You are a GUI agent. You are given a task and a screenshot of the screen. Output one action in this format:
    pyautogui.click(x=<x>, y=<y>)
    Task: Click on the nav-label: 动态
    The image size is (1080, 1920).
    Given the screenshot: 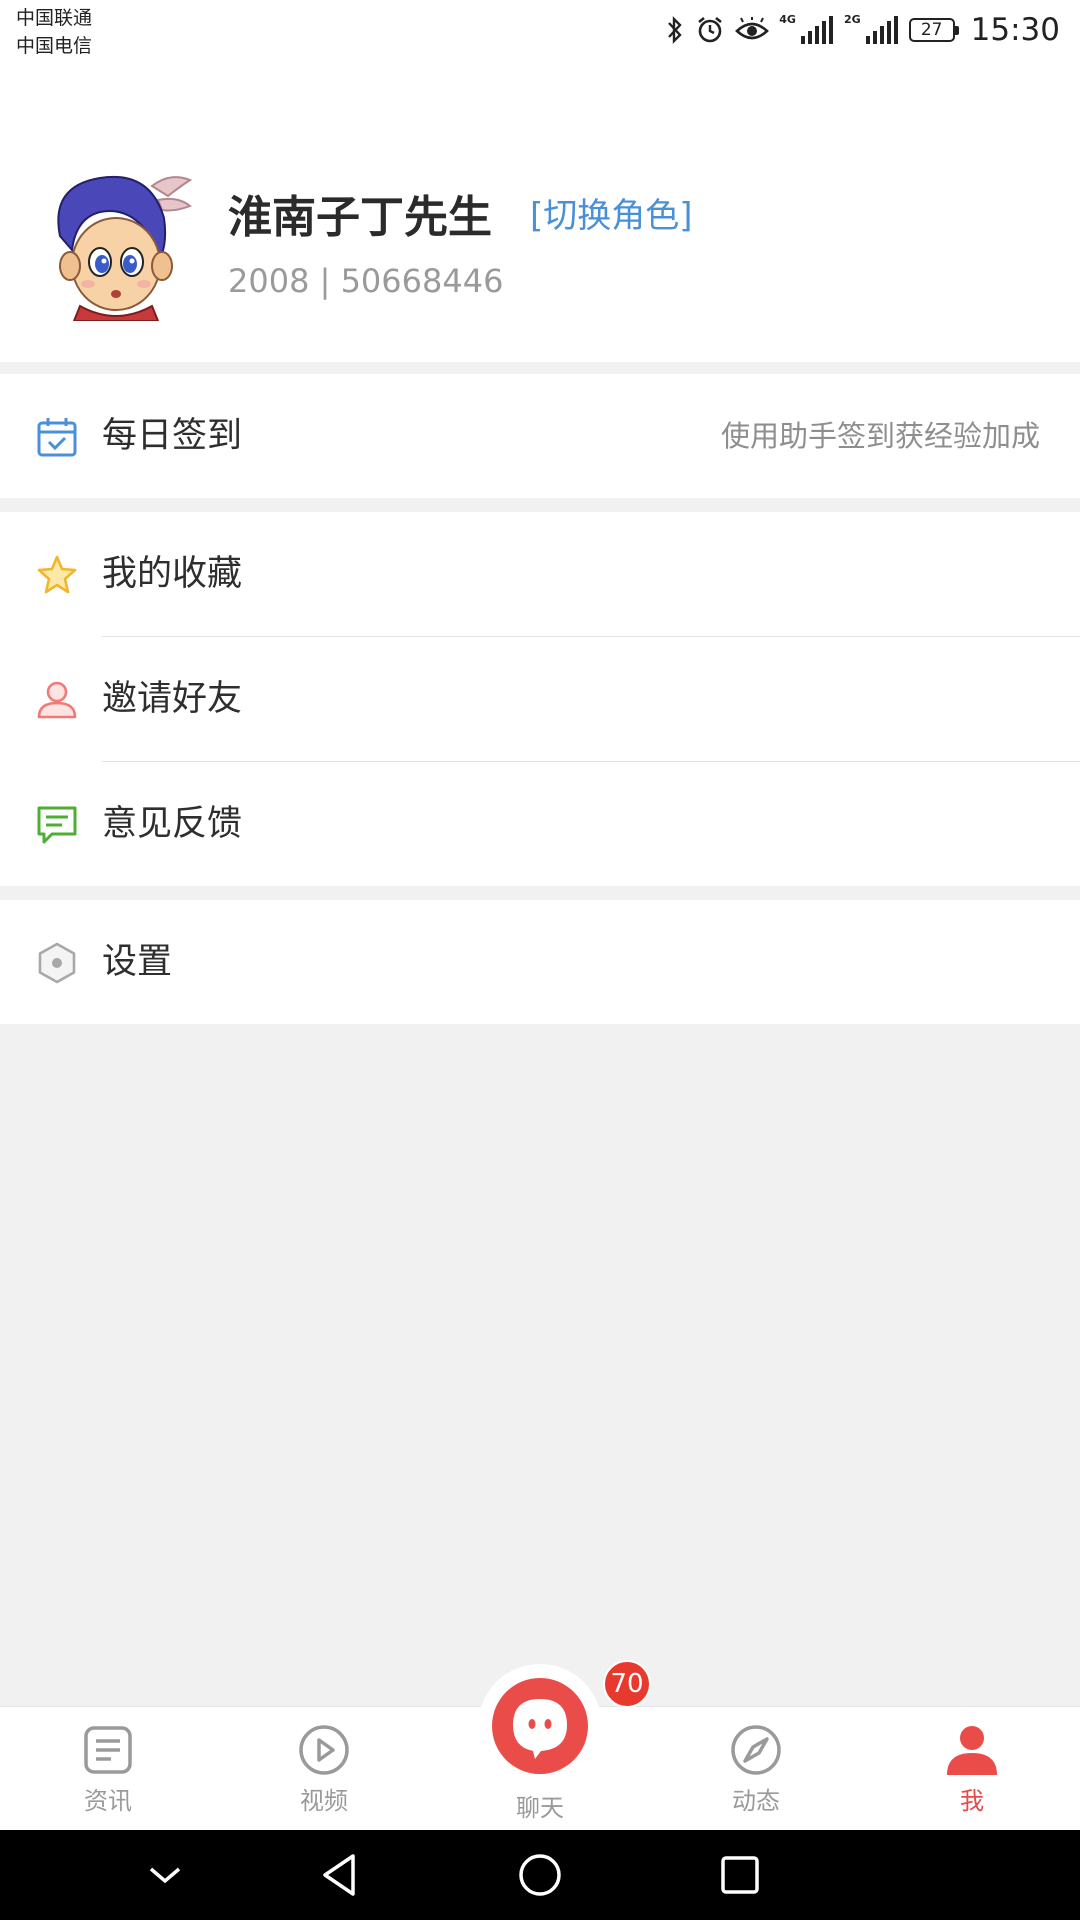 What is the action you would take?
    pyautogui.click(x=756, y=1801)
    